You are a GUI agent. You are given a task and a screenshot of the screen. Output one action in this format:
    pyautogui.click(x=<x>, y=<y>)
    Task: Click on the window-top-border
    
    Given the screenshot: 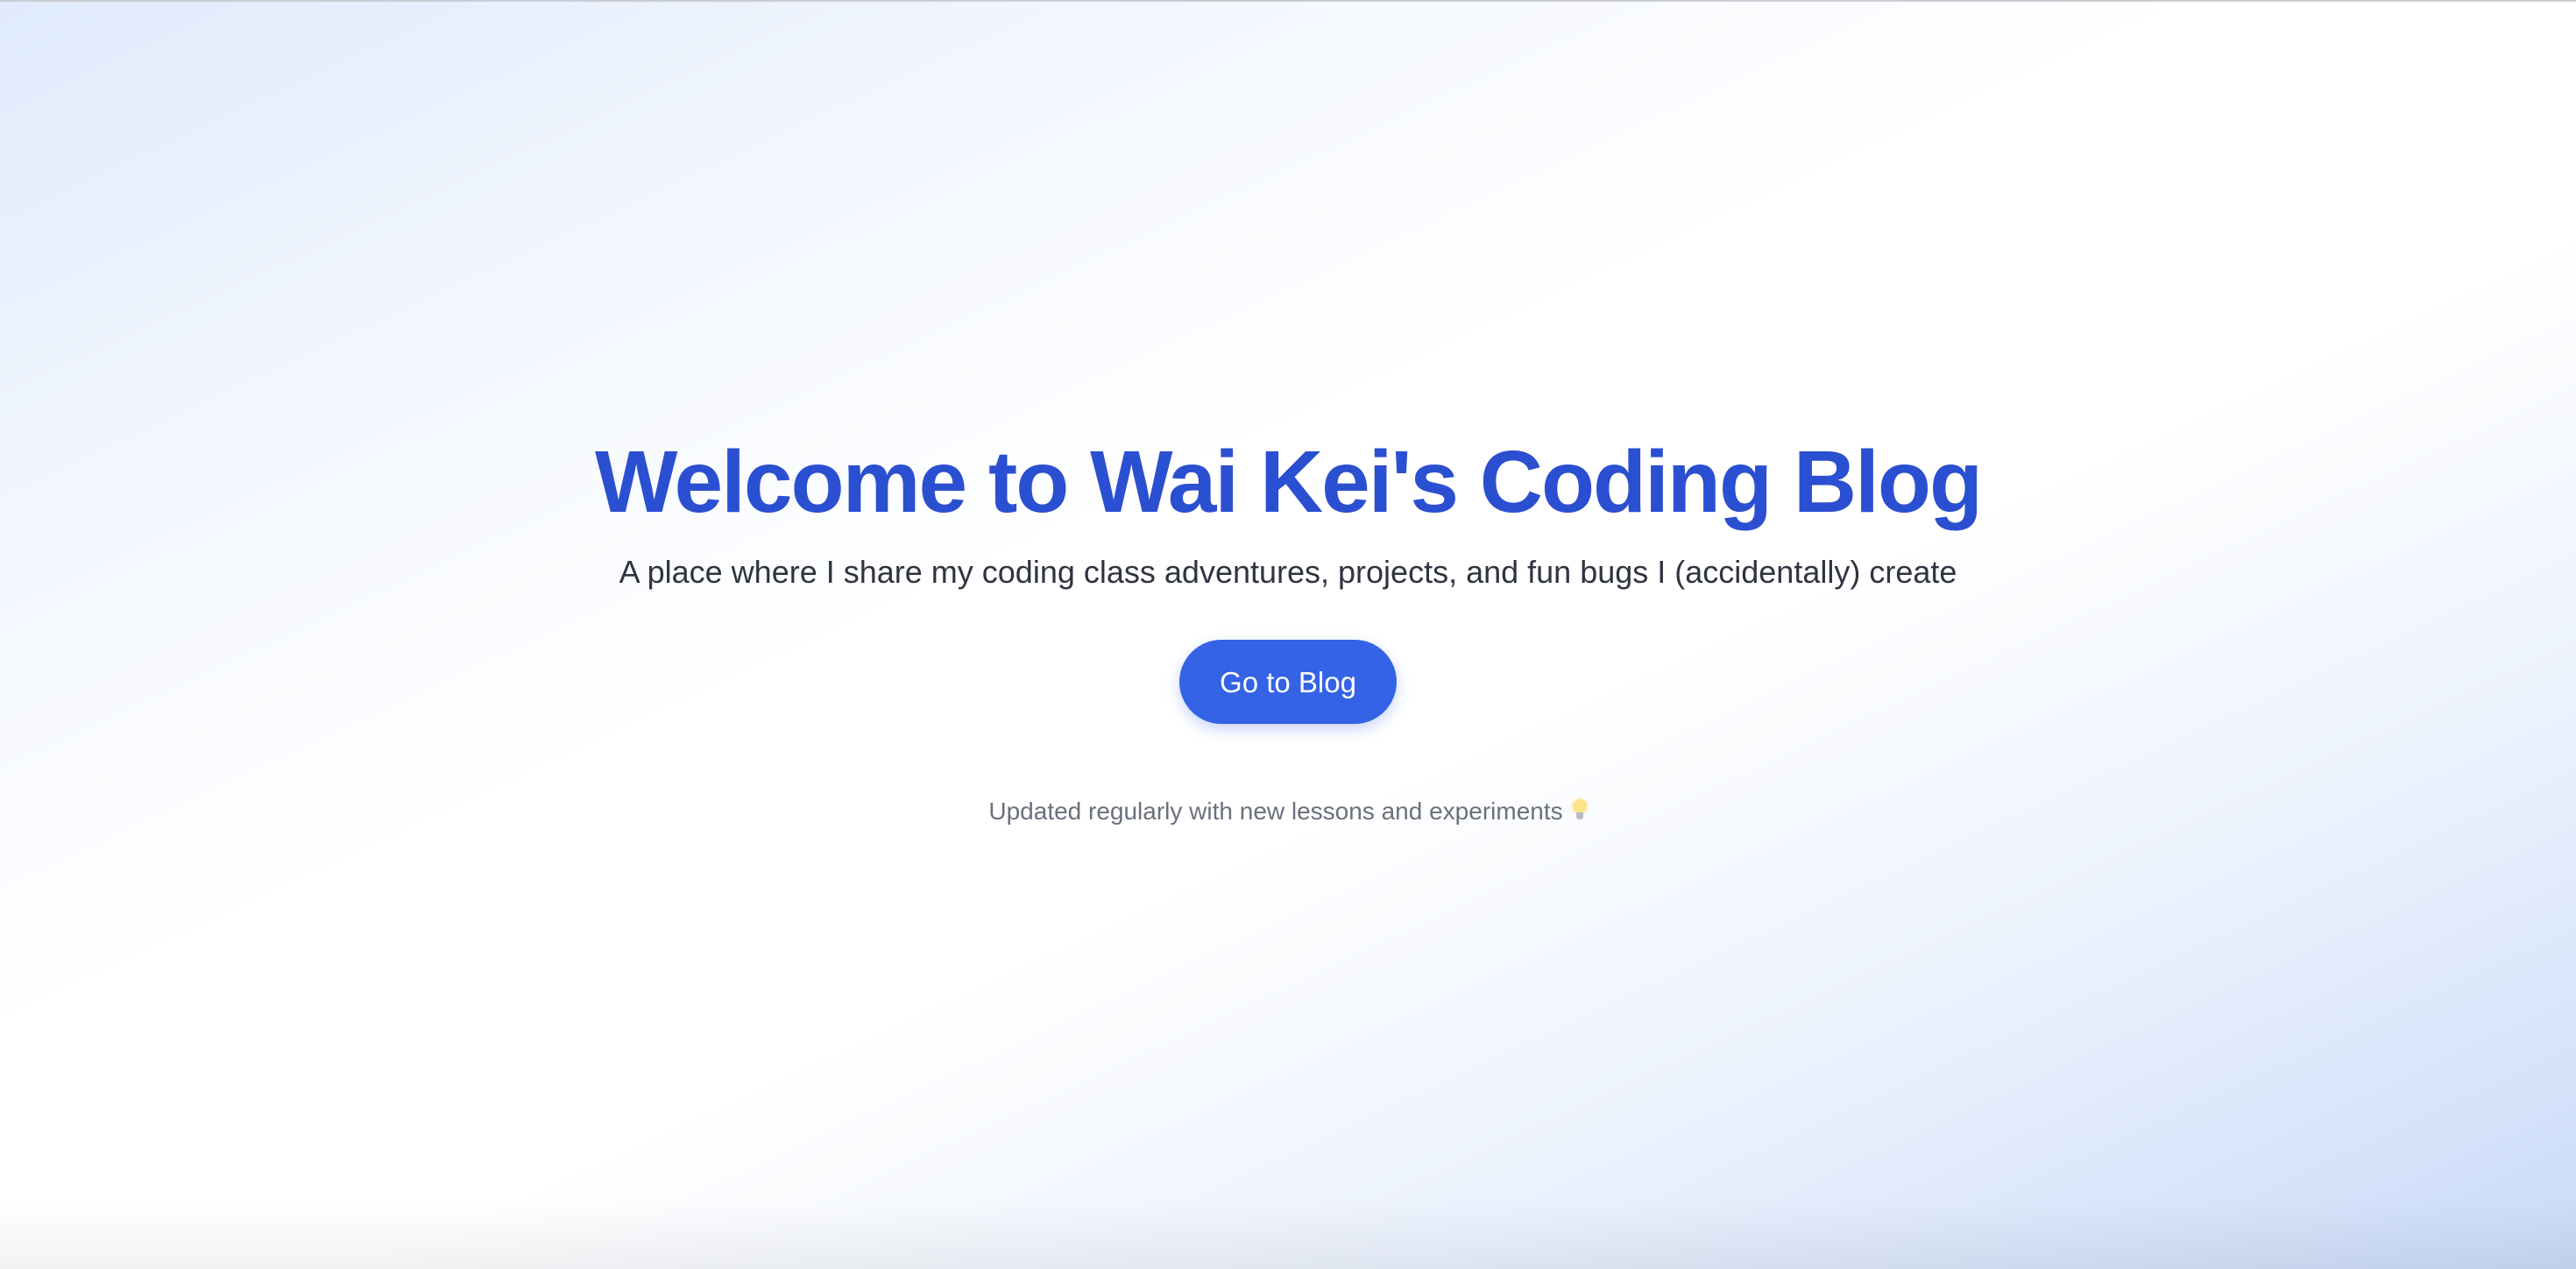 What is the action you would take?
    pyautogui.click(x=1288, y=1)
    